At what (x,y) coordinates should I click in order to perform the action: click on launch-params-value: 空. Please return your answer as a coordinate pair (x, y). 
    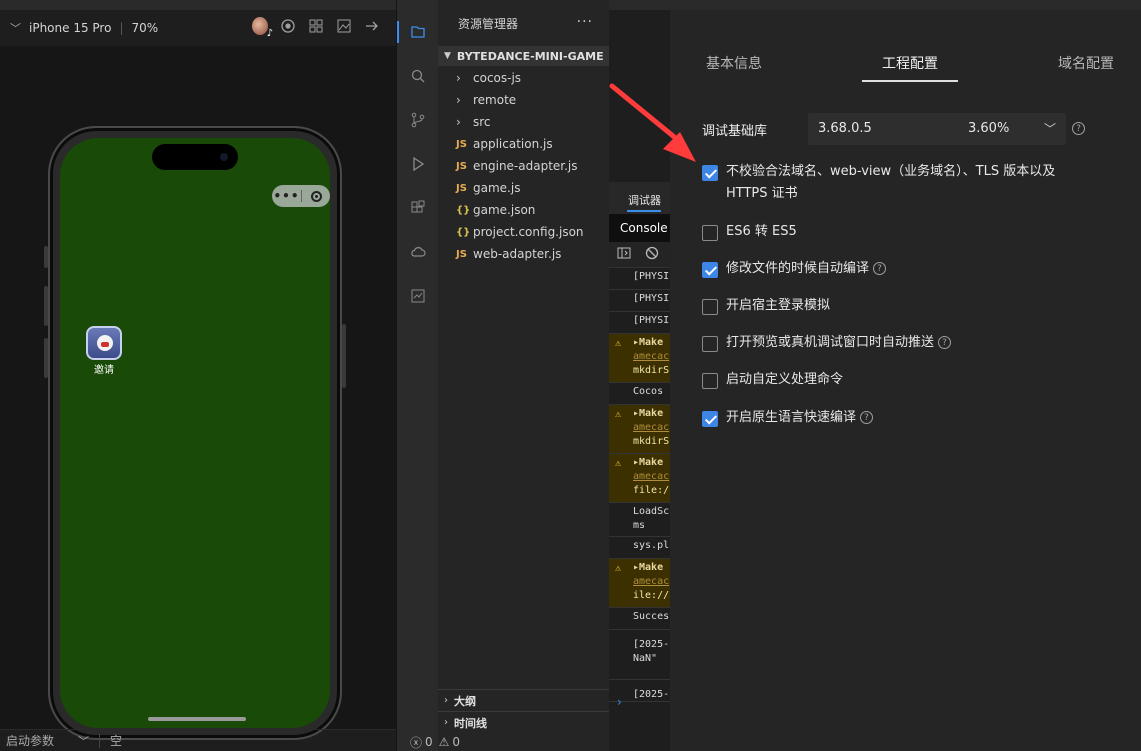
    Looking at the image, I should click on (116, 740).